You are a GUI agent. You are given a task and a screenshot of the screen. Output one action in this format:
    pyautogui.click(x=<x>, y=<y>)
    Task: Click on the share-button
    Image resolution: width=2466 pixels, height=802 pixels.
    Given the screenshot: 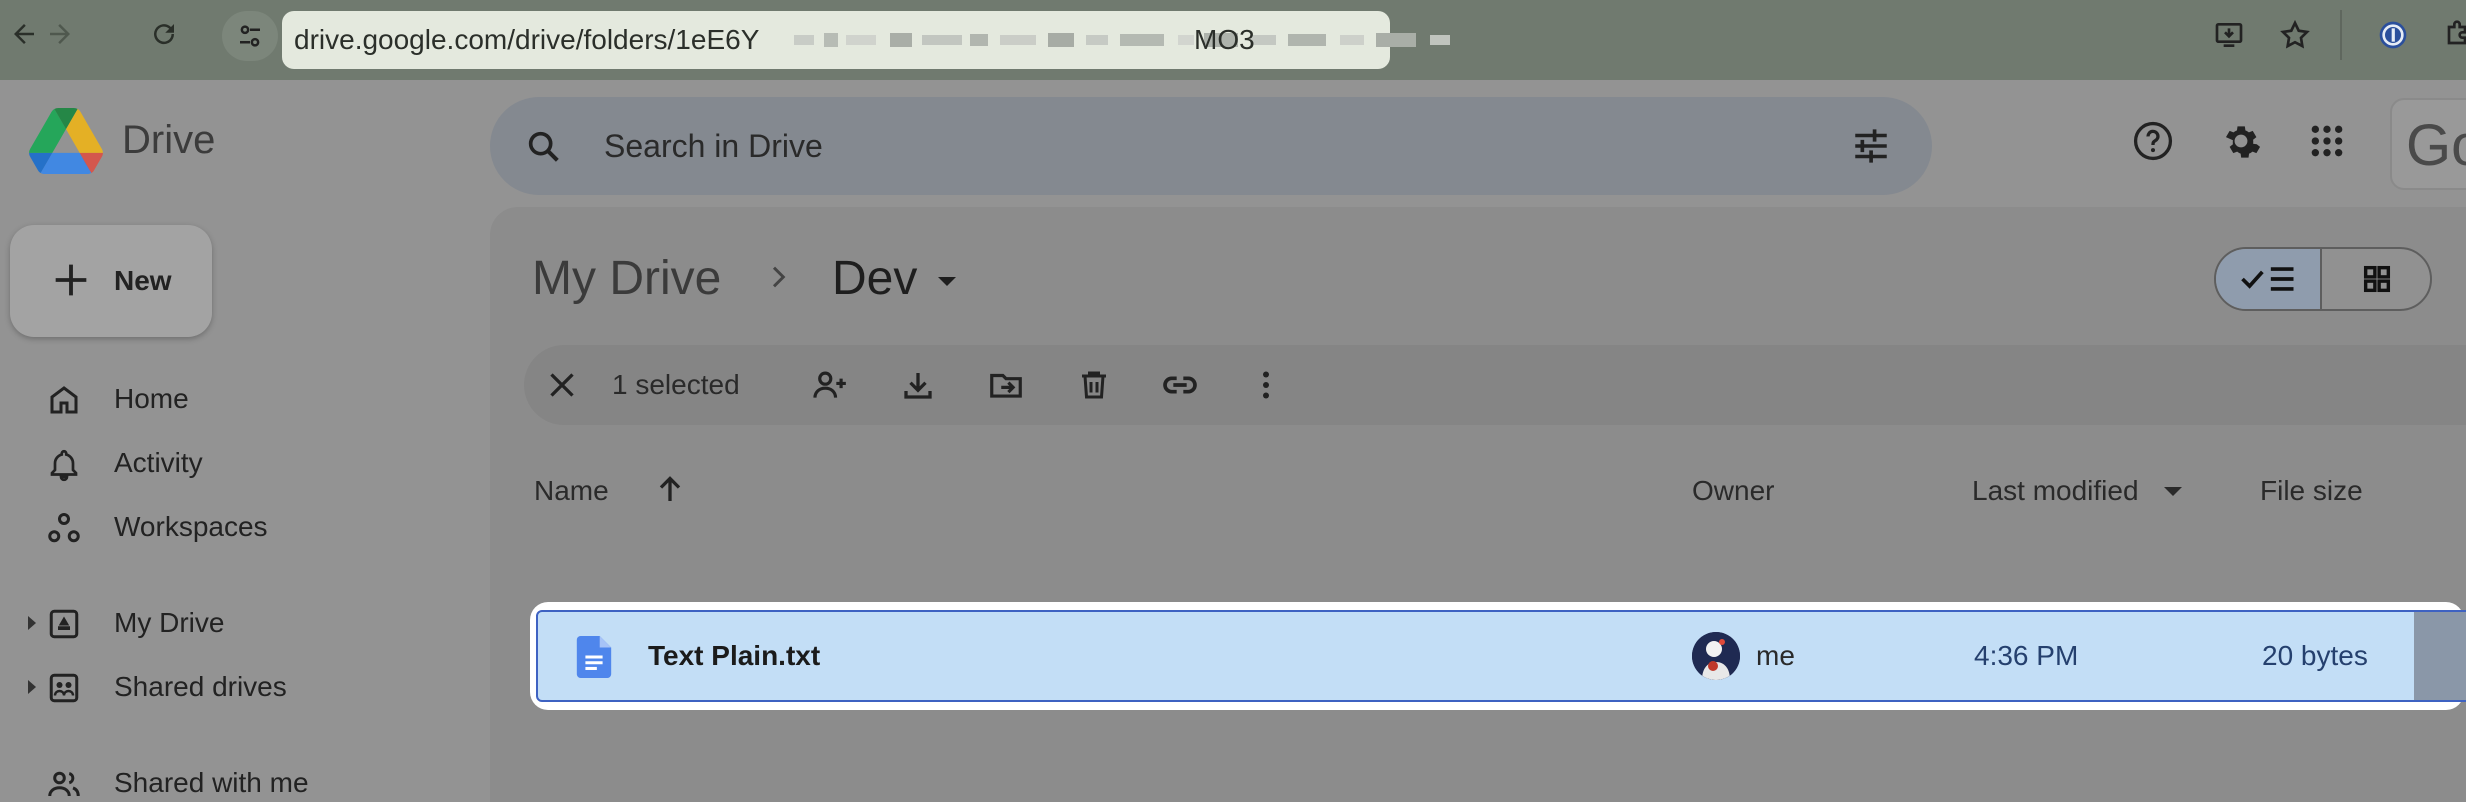 What is the action you would take?
    pyautogui.click(x=830, y=385)
    